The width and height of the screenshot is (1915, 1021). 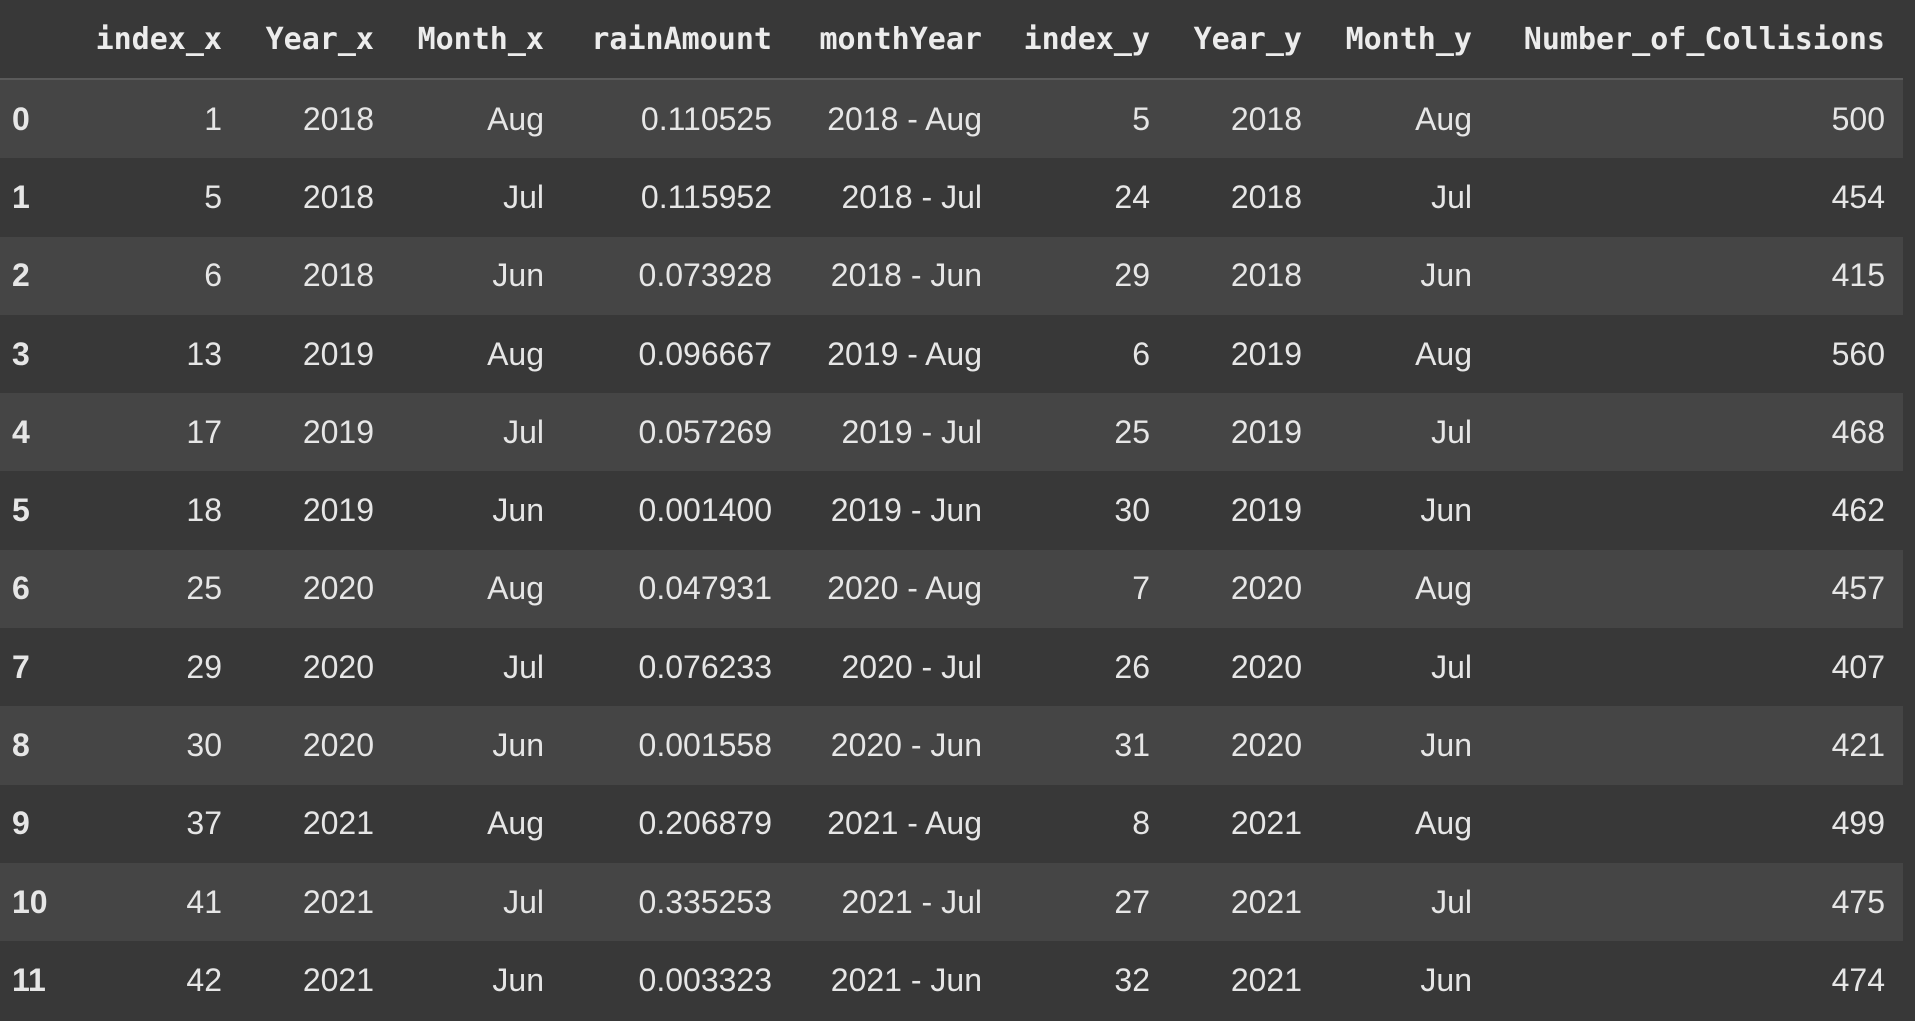 What do you see at coordinates (904, 823) in the screenshot?
I see `table-cell: 2021 - Aug` at bounding box center [904, 823].